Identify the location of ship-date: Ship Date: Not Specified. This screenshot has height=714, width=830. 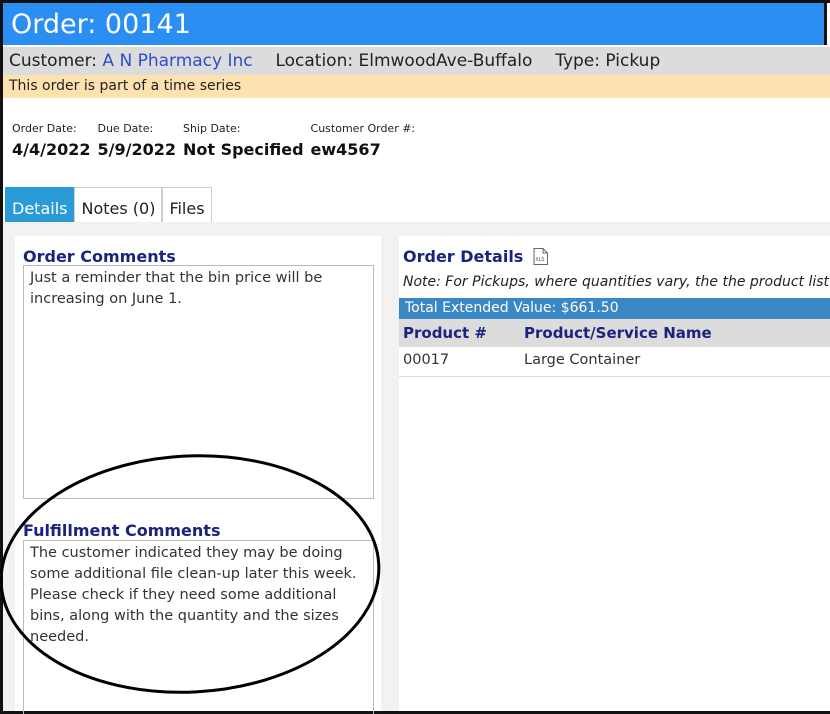
(243, 140).